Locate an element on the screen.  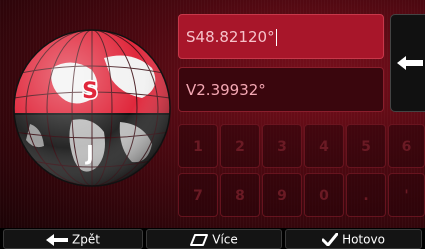
longitude-value: V2.39932° is located at coordinates (226, 90).